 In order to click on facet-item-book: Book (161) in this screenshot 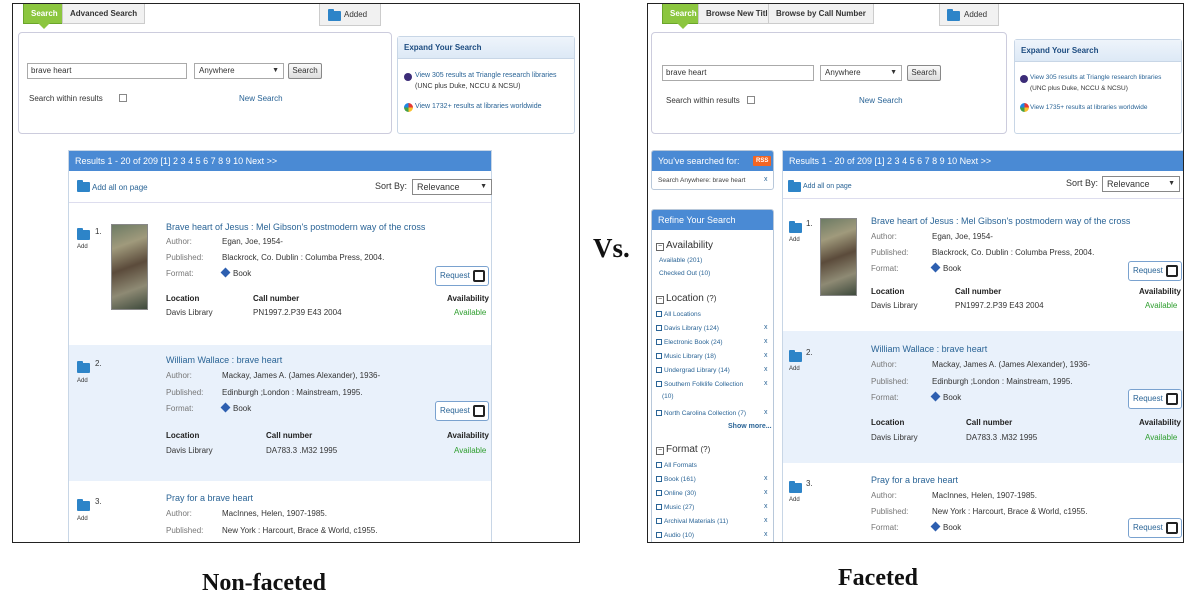, I will do `click(676, 479)`.